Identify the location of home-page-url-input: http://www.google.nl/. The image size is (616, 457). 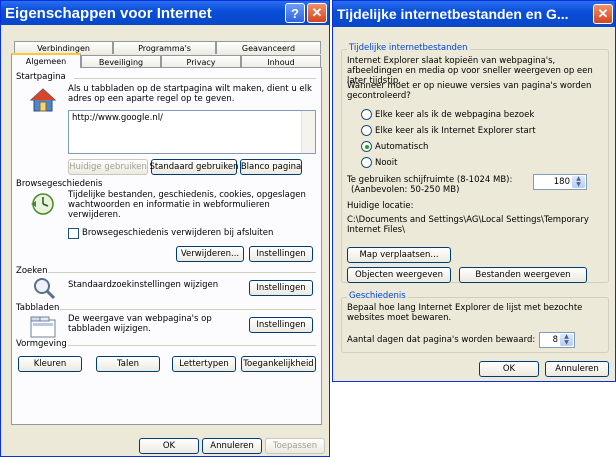
(192, 132).